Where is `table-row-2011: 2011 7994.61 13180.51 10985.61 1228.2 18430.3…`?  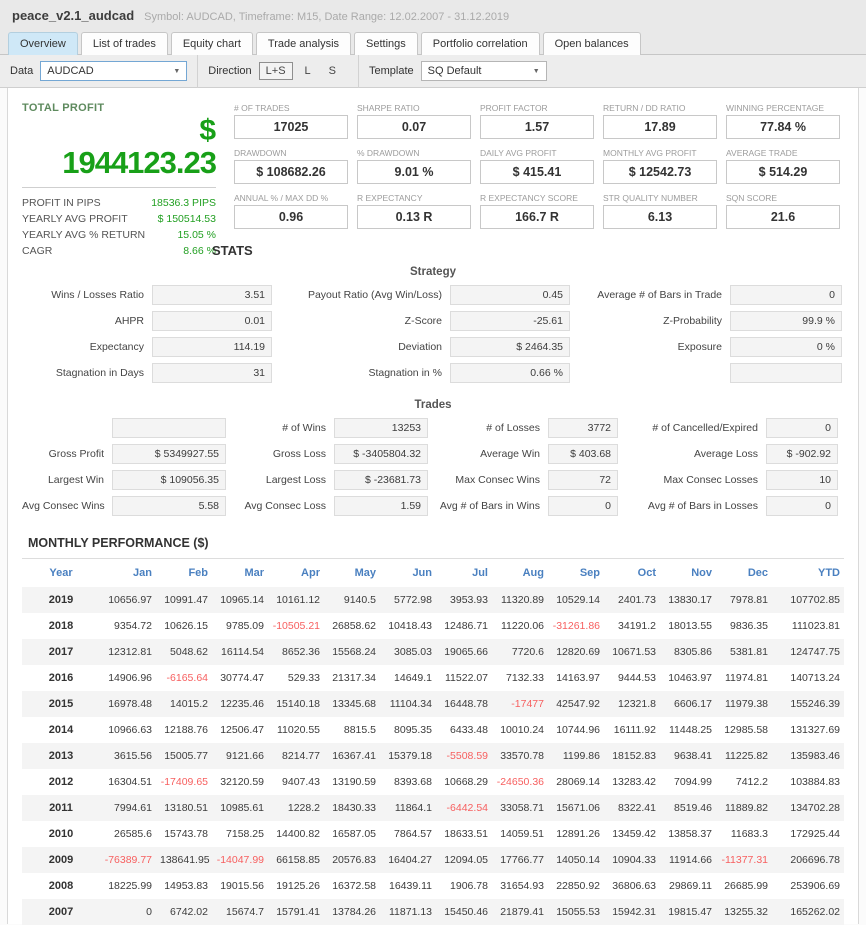 table-row-2011: 2011 7994.61 13180.51 10985.61 1228.2 18430.3… is located at coordinates (433, 808).